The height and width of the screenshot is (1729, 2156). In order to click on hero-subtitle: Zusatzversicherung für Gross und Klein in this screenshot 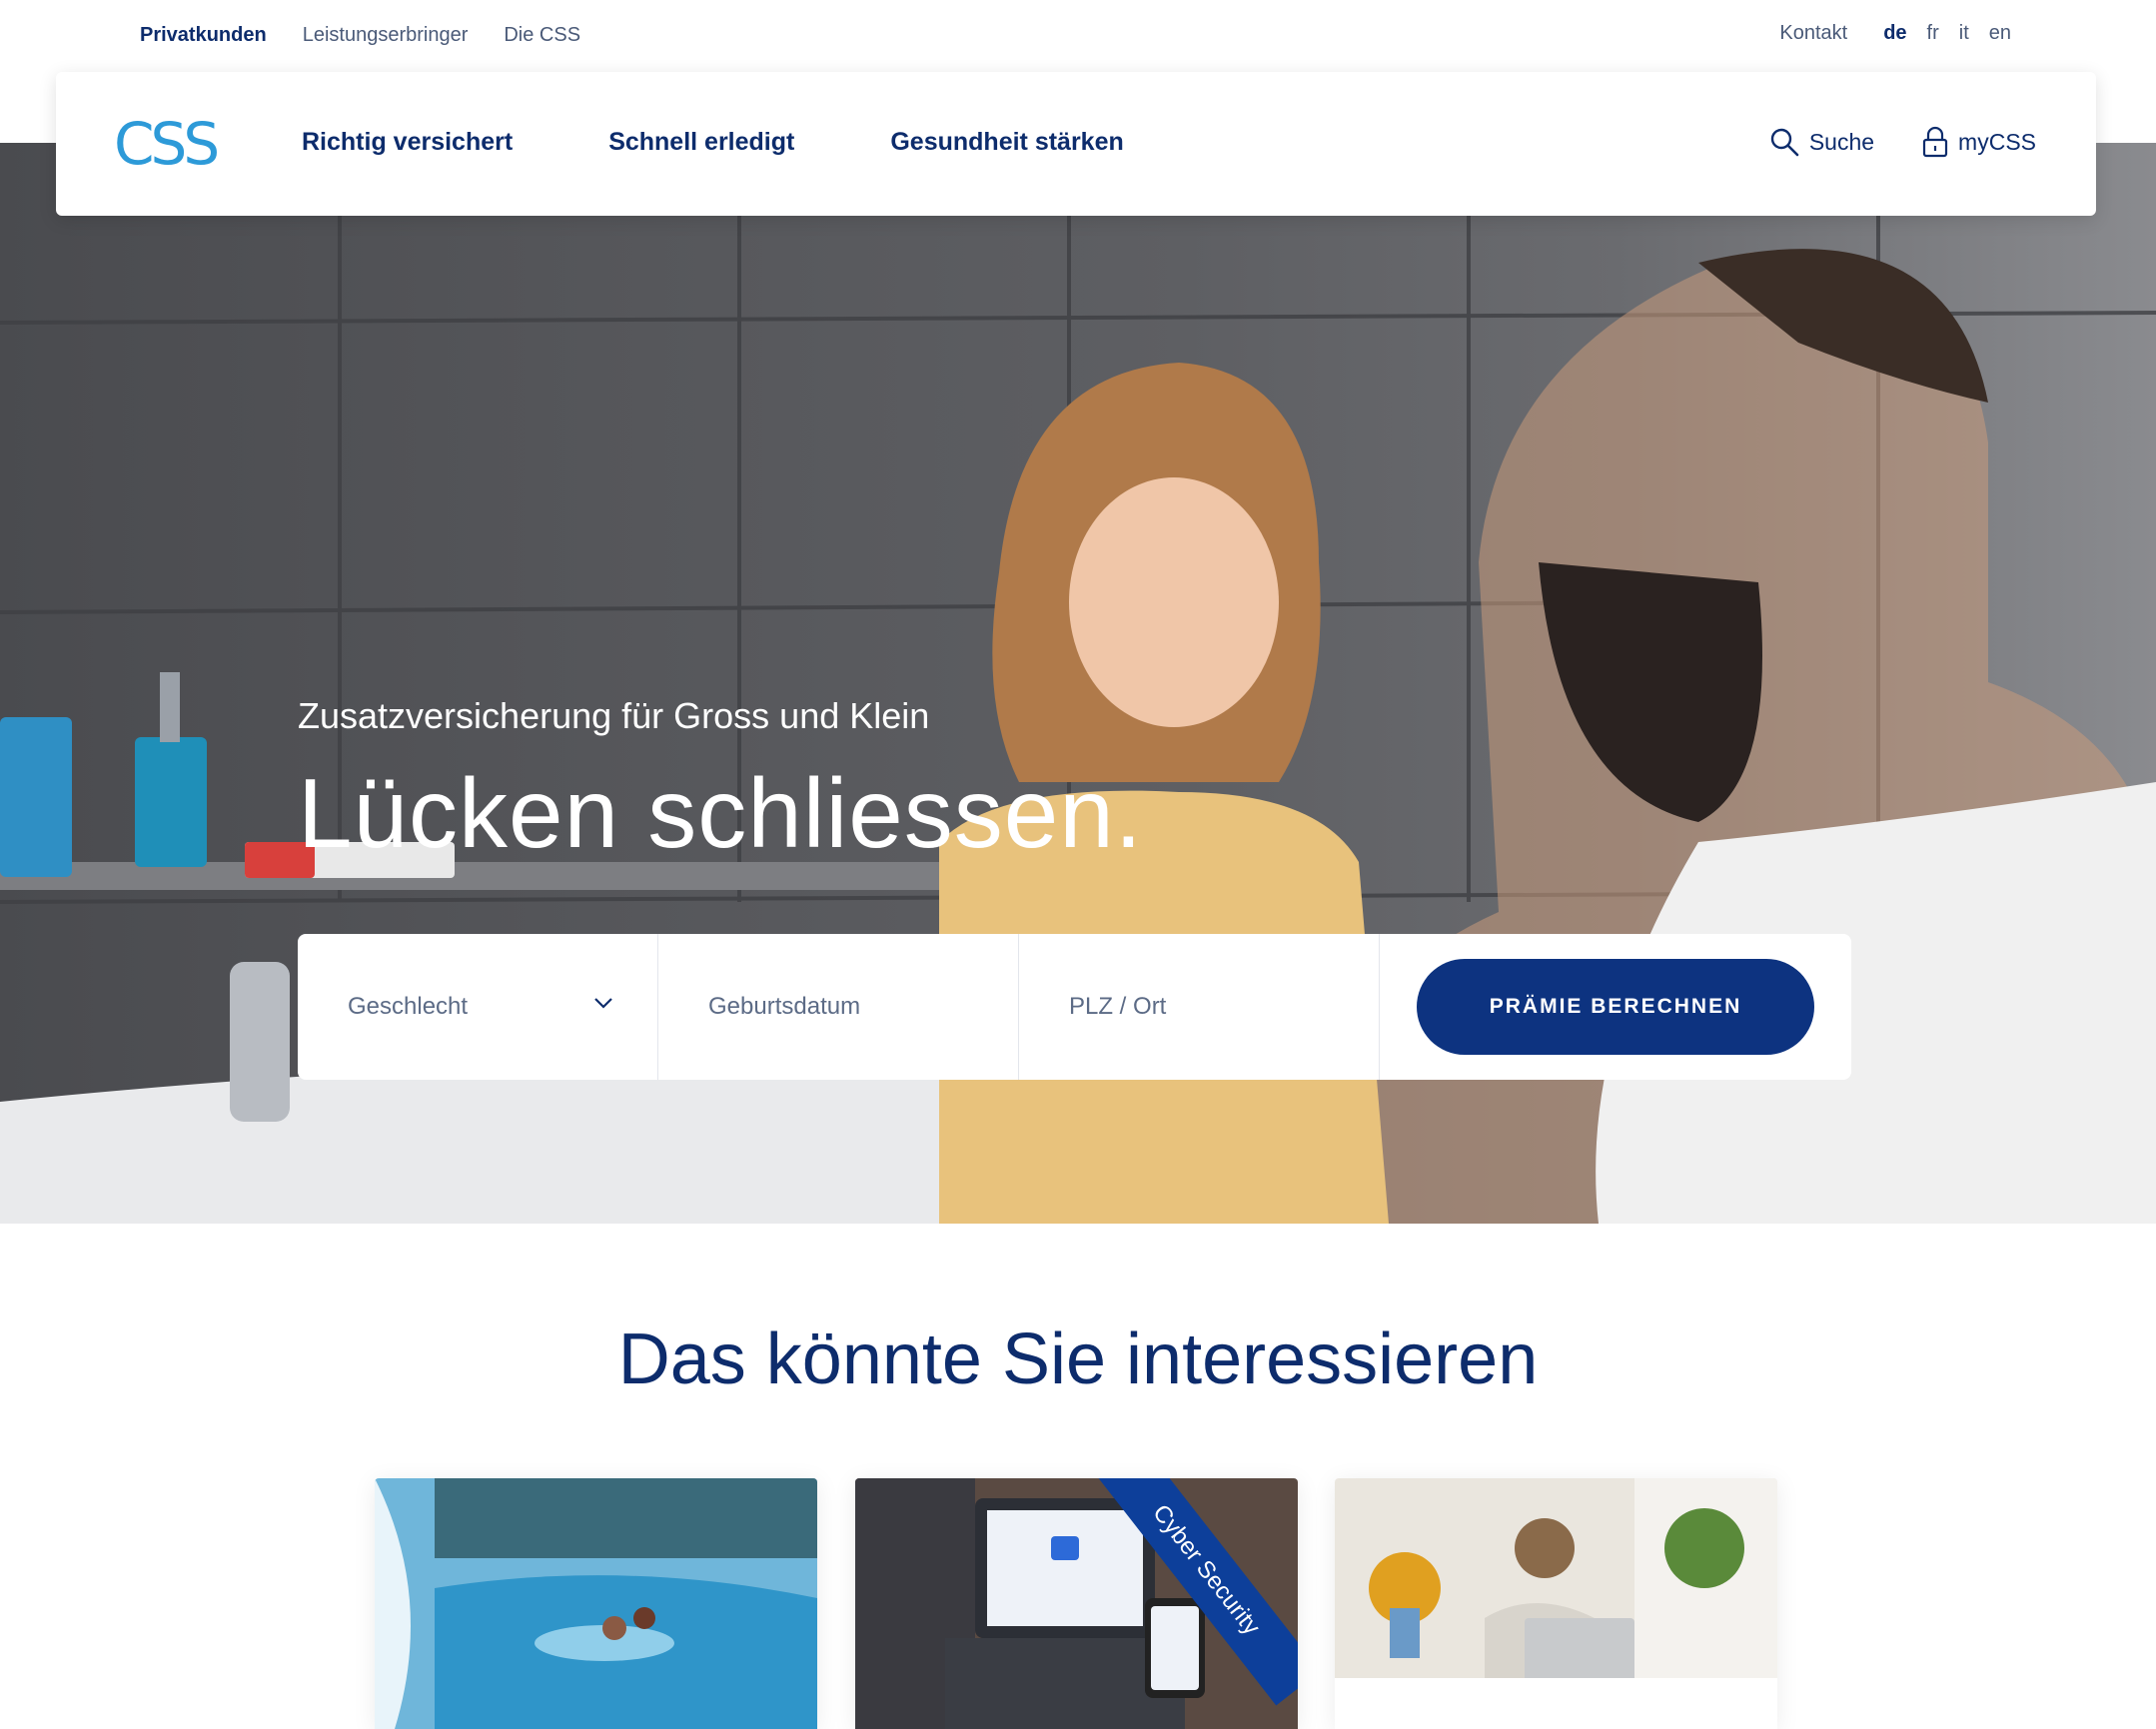, I will do `click(614, 715)`.